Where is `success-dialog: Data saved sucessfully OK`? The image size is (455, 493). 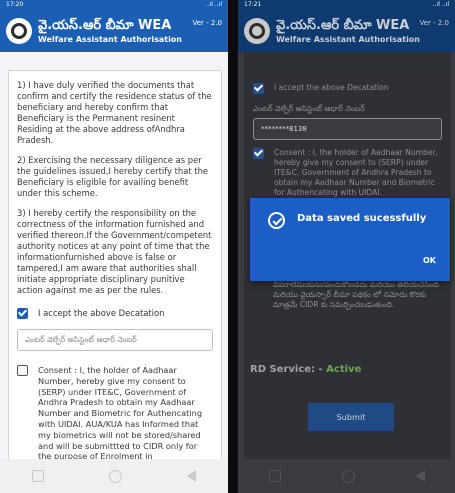 success-dialog: Data saved sucessfully OK is located at coordinates (350, 239).